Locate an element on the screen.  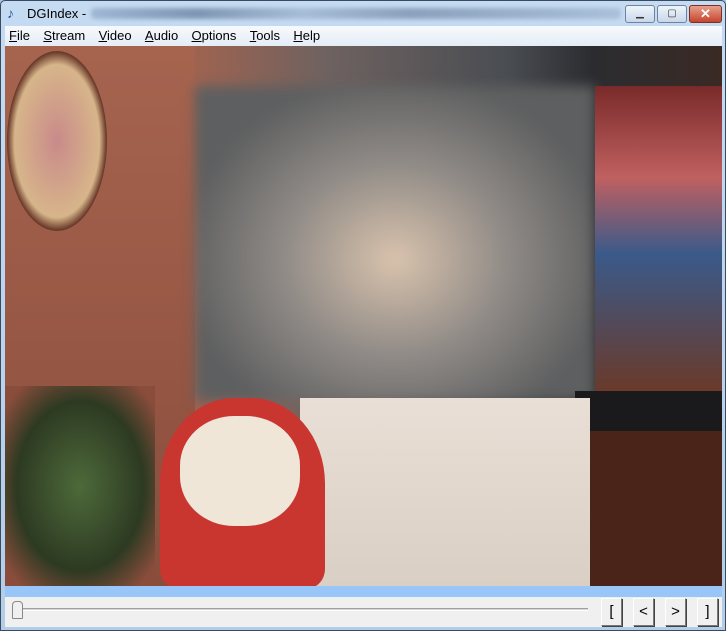
menu-stream: Stream is located at coordinates (64, 34).